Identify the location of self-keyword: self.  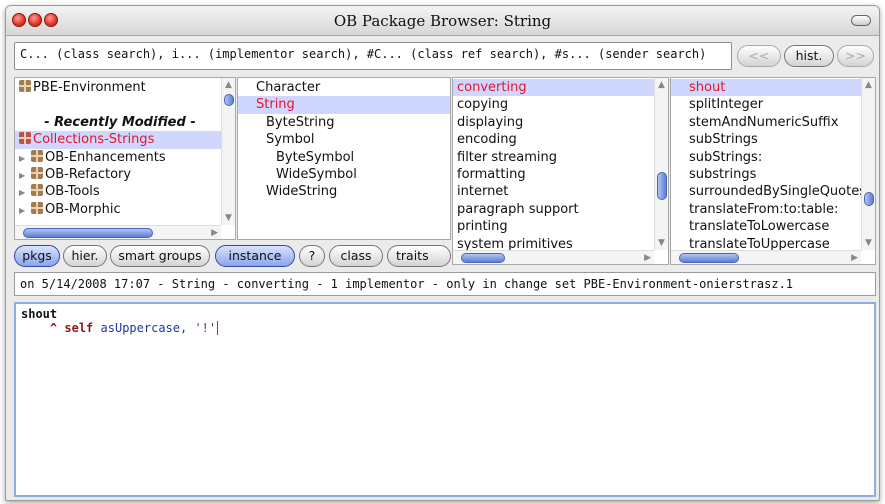
(79, 328).